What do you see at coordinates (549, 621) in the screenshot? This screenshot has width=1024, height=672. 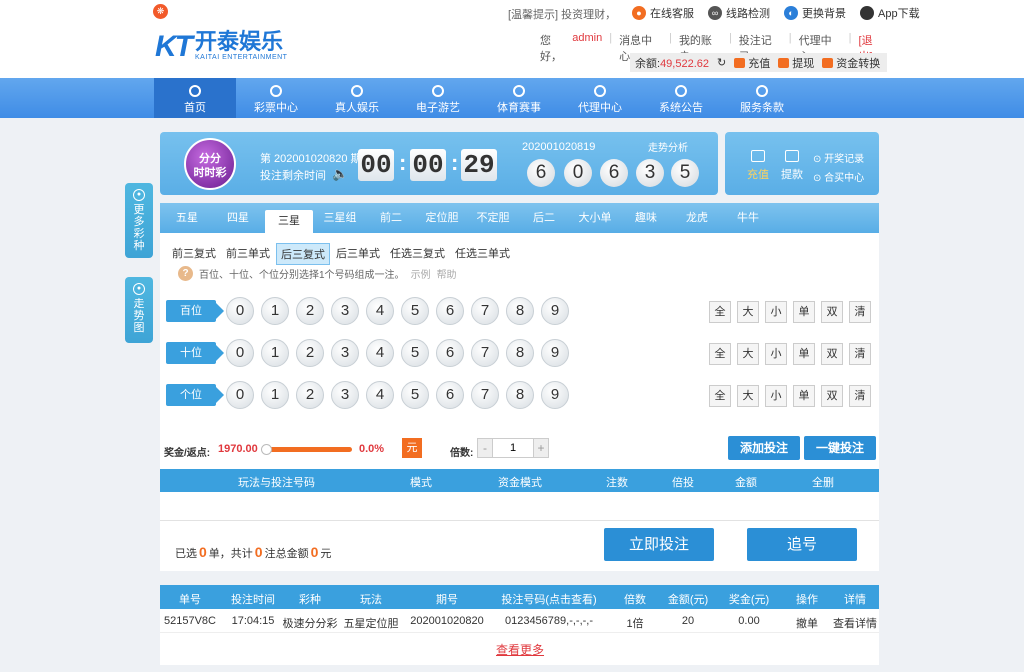 I see `table-cell: 0123456789,-,-,-,-` at bounding box center [549, 621].